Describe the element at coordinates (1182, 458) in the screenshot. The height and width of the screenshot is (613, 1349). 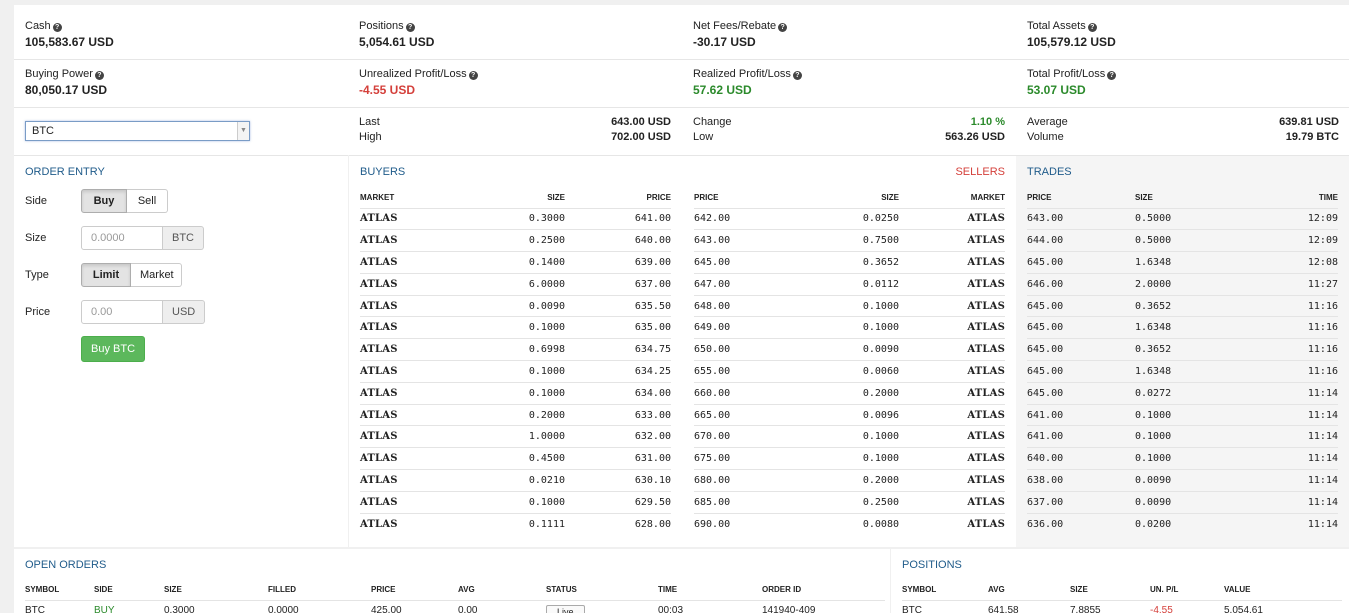
I see `table-row: 640.00 0.1000 11:14` at that location.